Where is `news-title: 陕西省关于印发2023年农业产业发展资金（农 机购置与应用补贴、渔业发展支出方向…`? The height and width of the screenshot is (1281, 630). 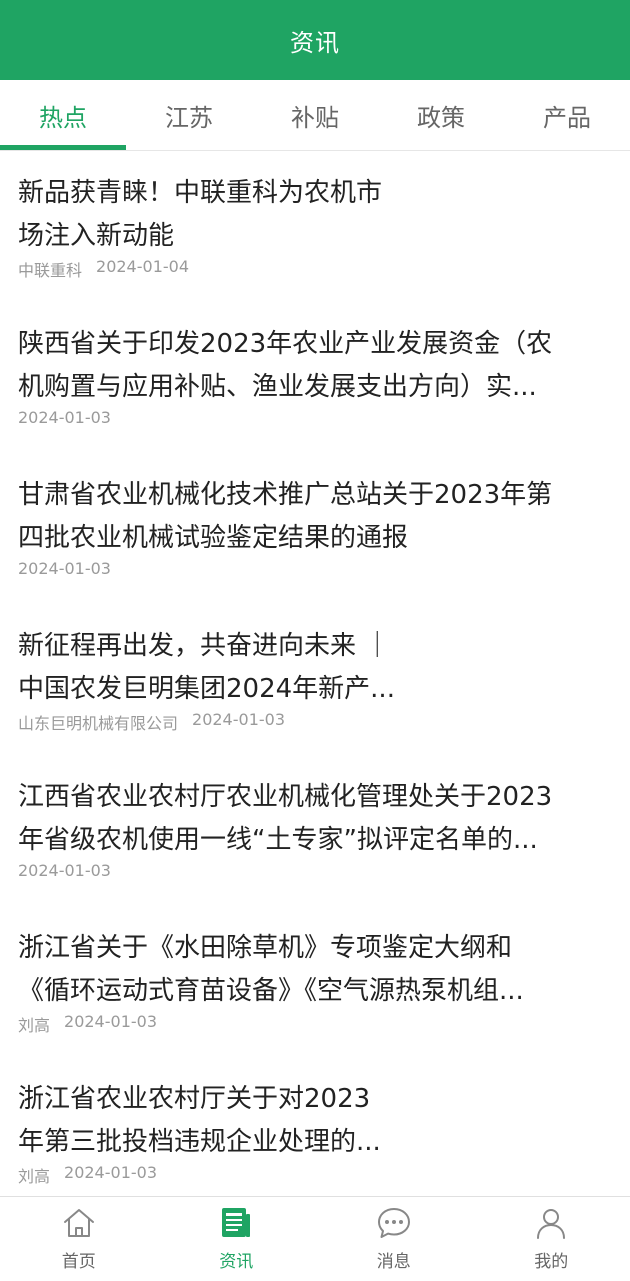 news-title: 陕西省关于印发2023年农业产业发展资金（农 机购置与应用补贴、渔业发展支出方向… is located at coordinates (308, 366).